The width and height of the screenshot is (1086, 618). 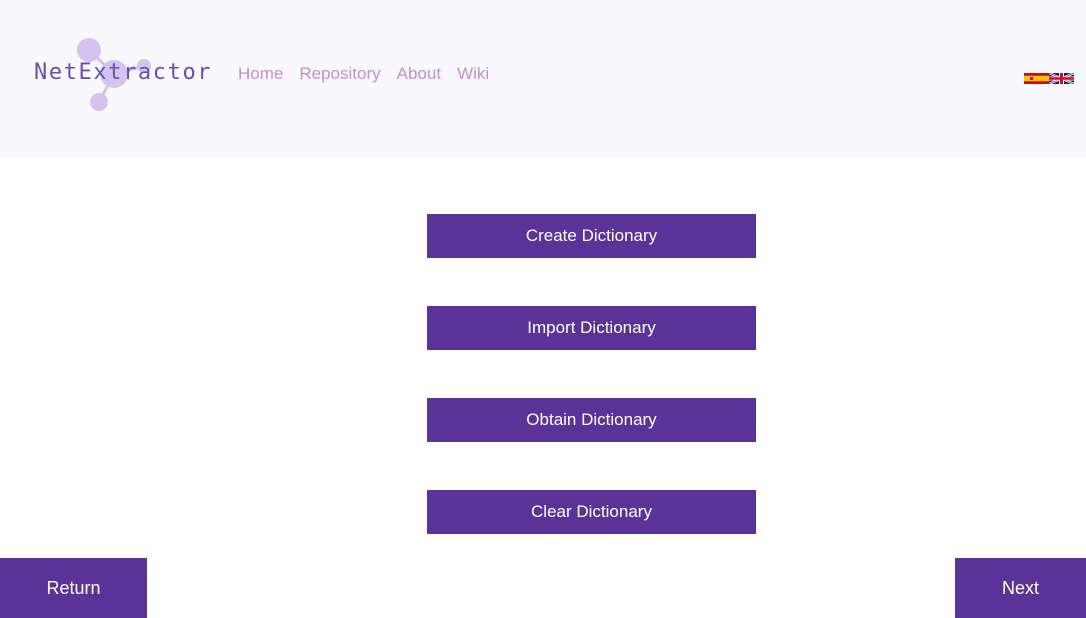 I want to click on create-dictionary-button: Create Dictionary, so click(x=591, y=236).